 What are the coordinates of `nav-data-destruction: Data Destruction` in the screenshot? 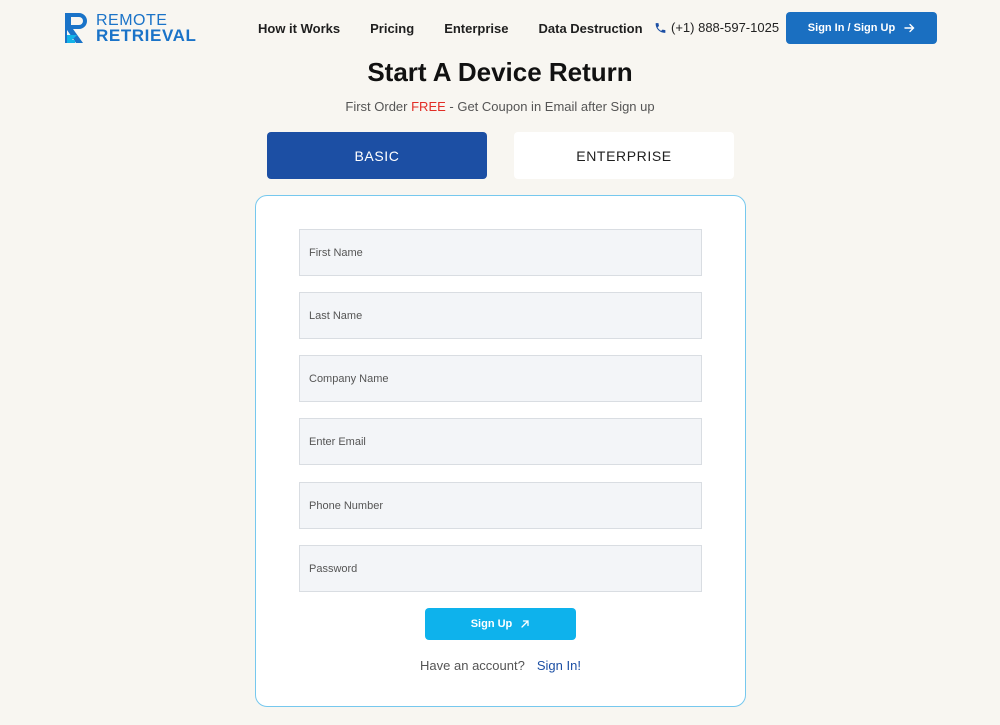 It's located at (591, 28).